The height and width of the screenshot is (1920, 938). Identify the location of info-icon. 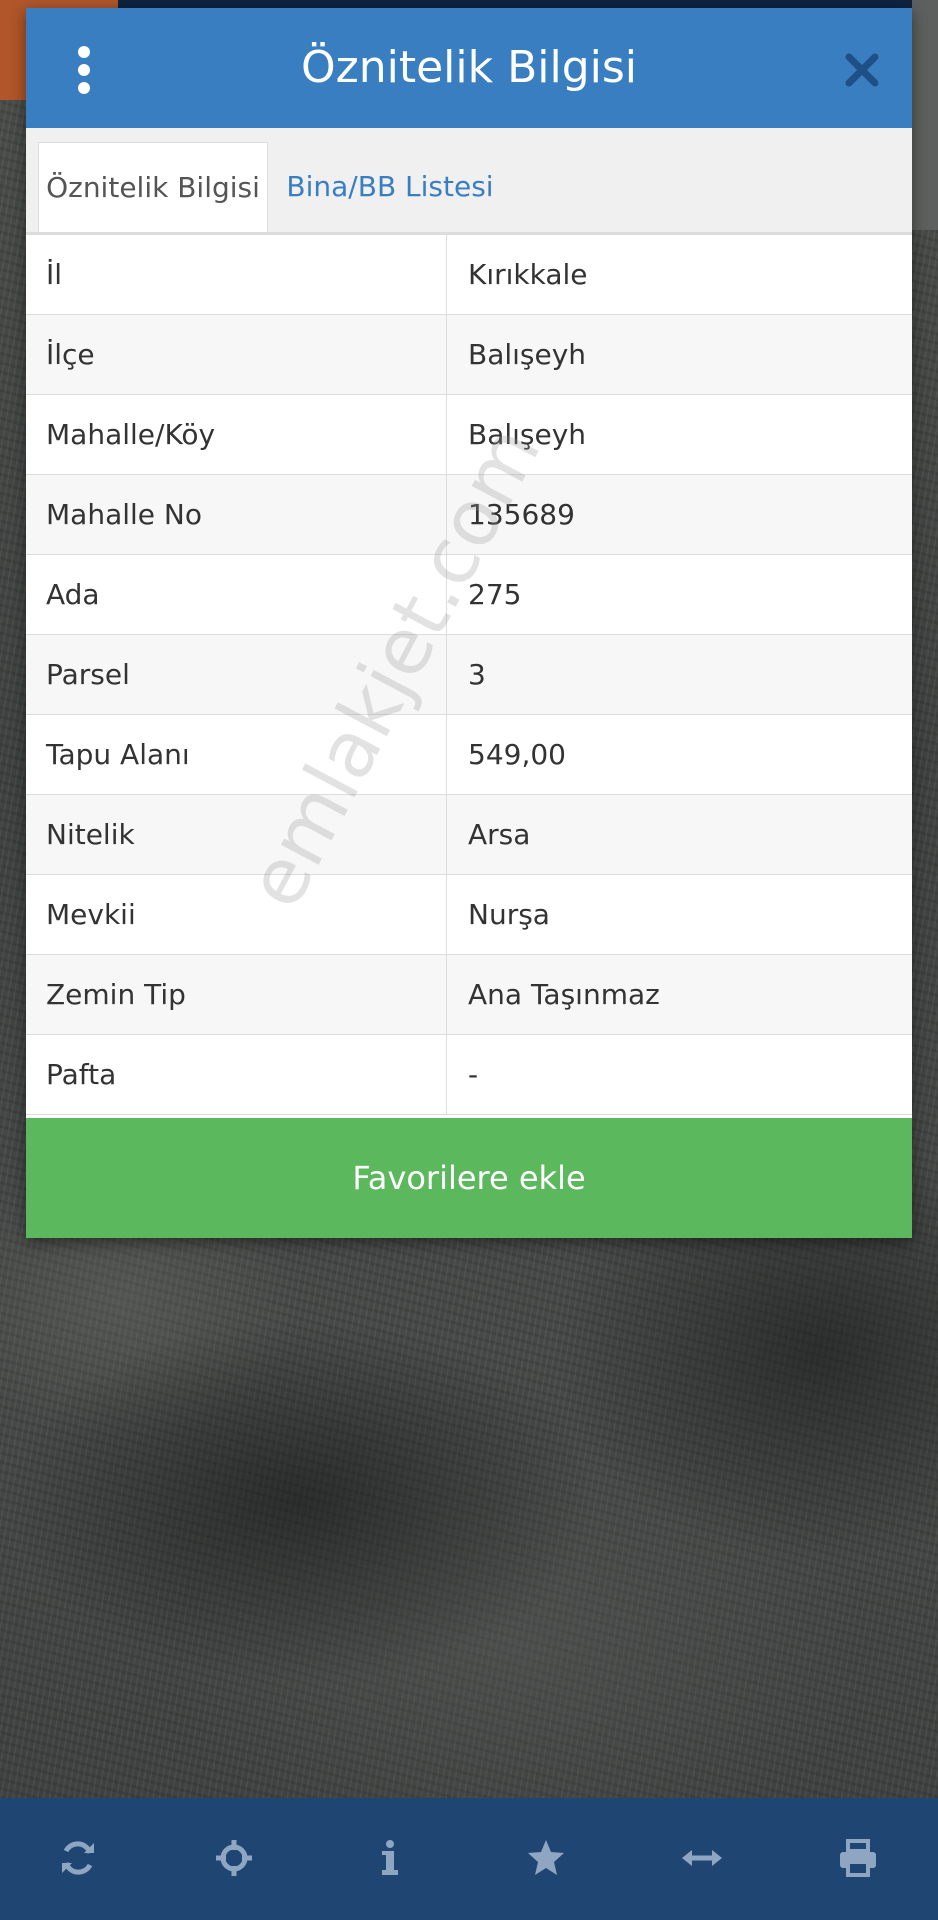
(390, 1857).